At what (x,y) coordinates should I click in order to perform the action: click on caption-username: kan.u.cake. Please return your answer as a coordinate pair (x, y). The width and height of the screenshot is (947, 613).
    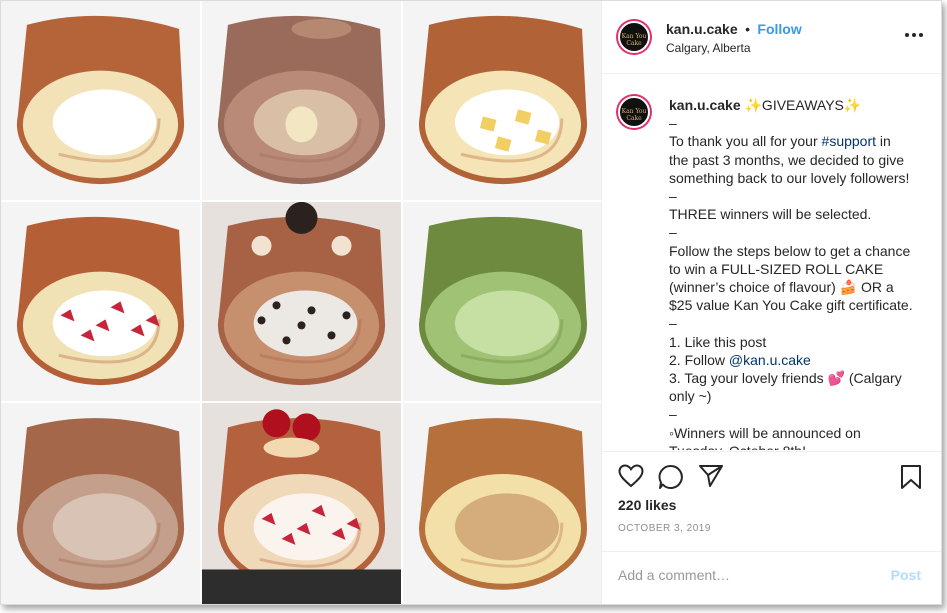
    Looking at the image, I should click on (707, 105).